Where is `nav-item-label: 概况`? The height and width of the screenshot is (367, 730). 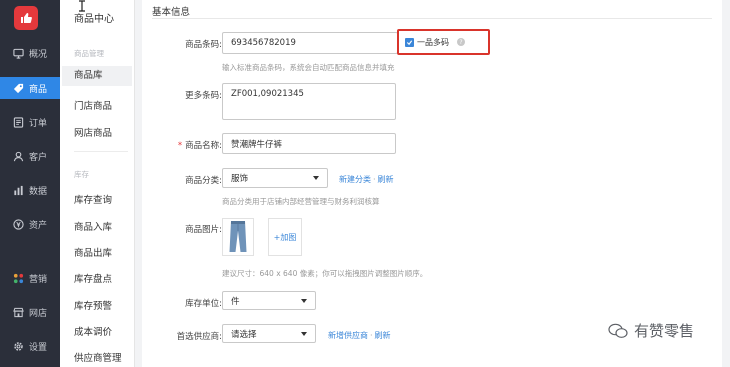
nav-item-label: 概况 is located at coordinates (38, 54).